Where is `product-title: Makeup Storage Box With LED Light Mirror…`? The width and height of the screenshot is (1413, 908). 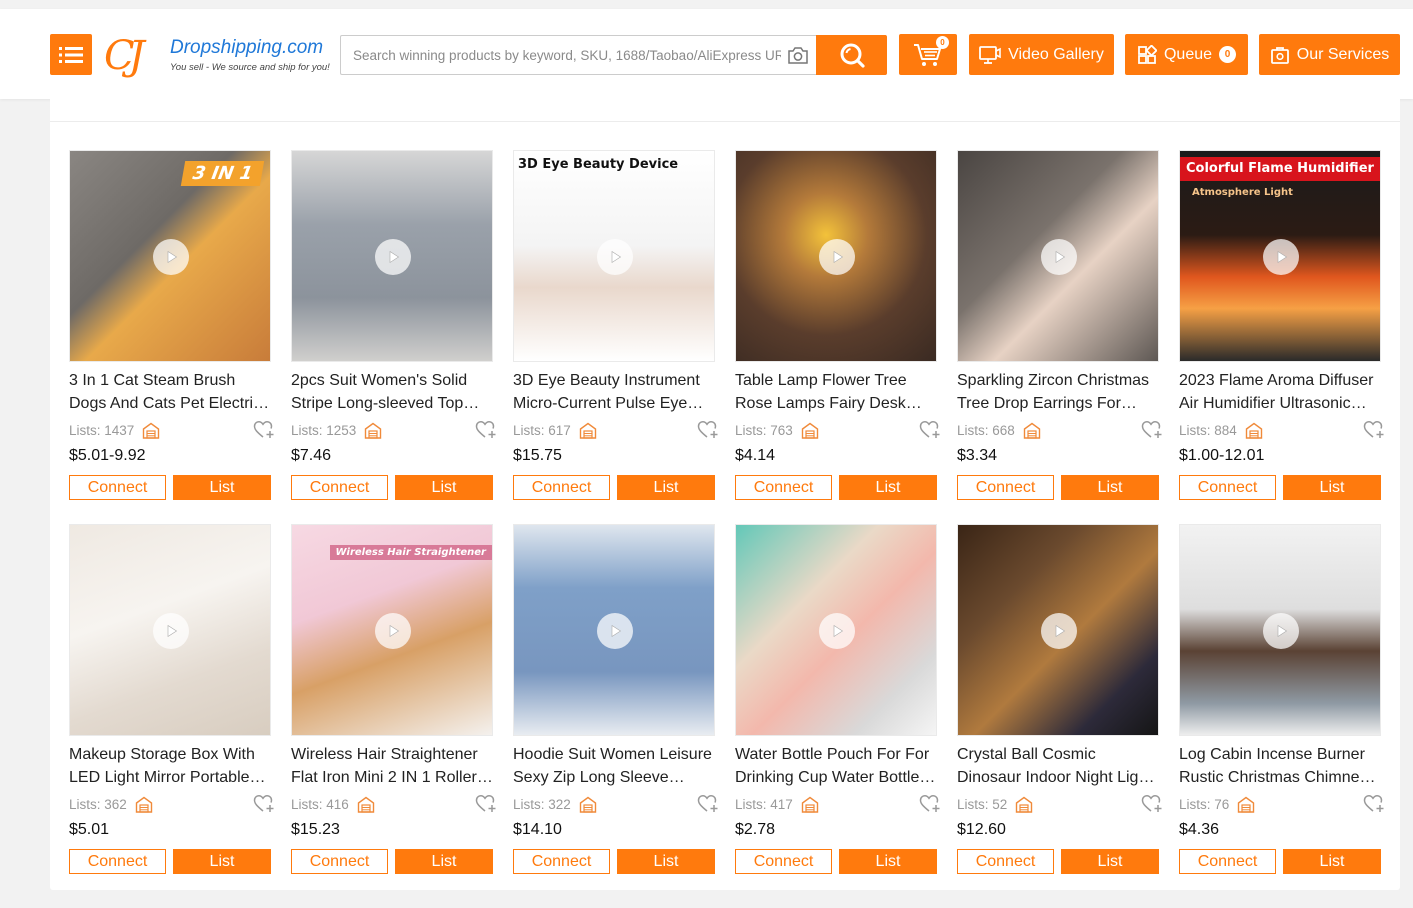 product-title: Makeup Storage Box With LED Light Mirror… is located at coordinates (170, 766).